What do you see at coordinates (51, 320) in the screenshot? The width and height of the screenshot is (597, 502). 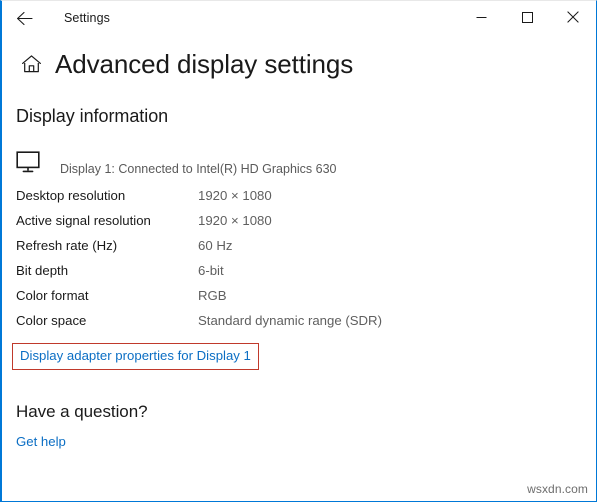 I see `row-label: Color space` at bounding box center [51, 320].